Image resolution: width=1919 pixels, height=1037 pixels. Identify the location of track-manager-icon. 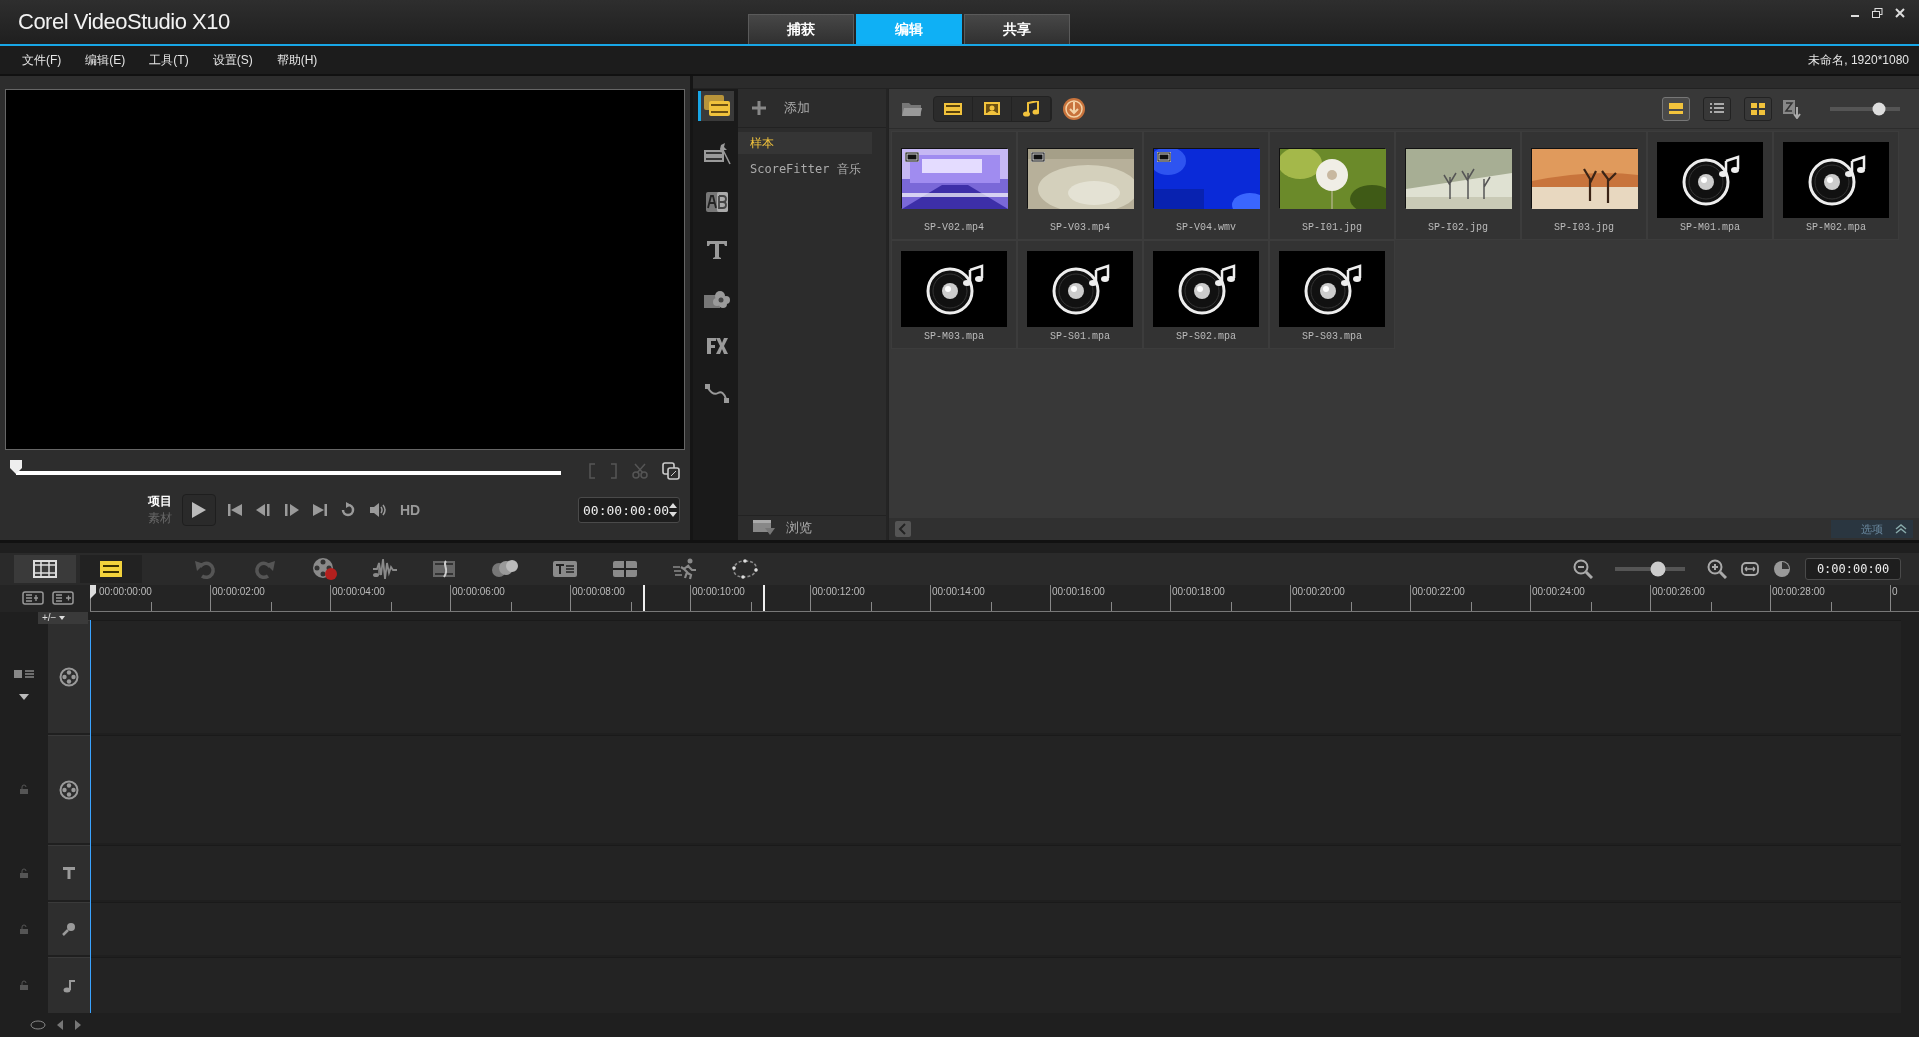
(33, 598).